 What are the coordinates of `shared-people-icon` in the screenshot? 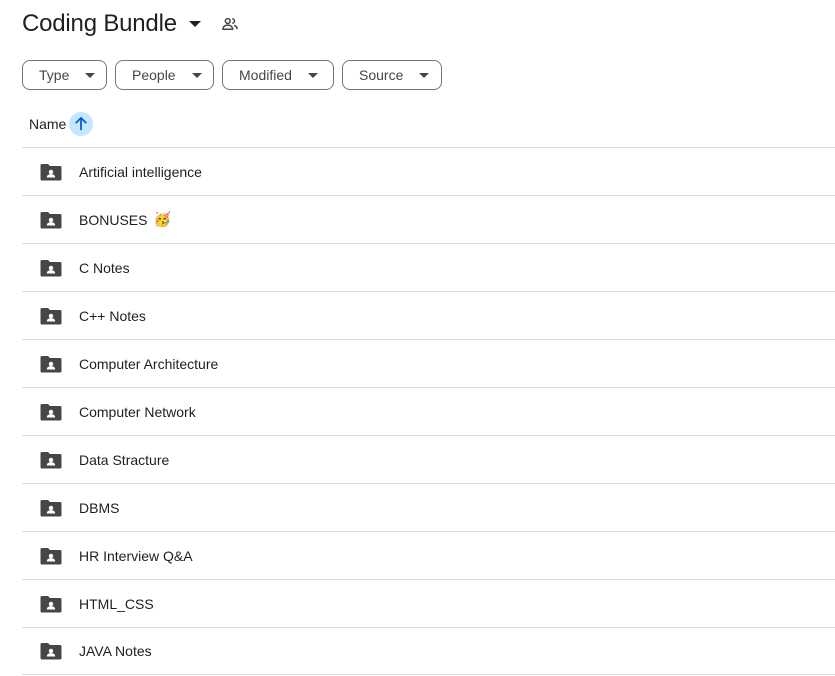 It's located at (230, 24).